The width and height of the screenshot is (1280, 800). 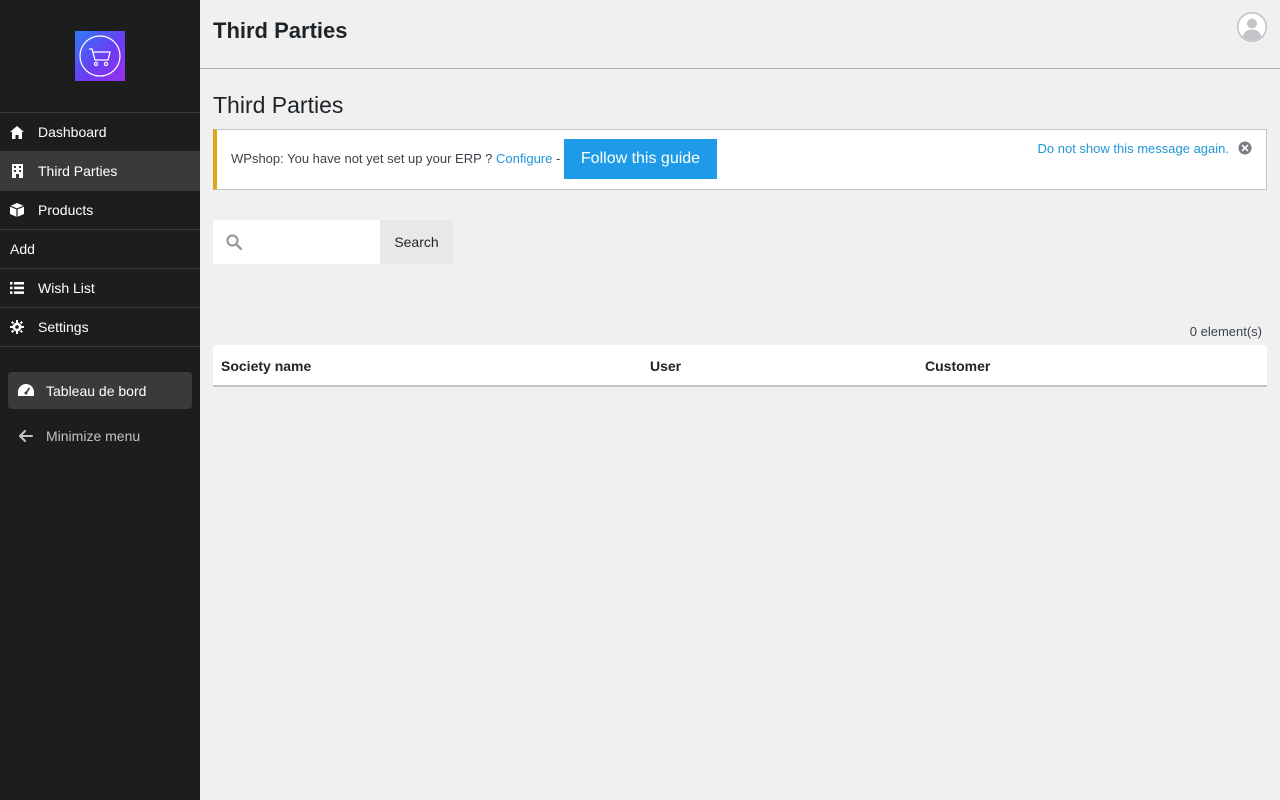 I want to click on box-icon, so click(x=17, y=210).